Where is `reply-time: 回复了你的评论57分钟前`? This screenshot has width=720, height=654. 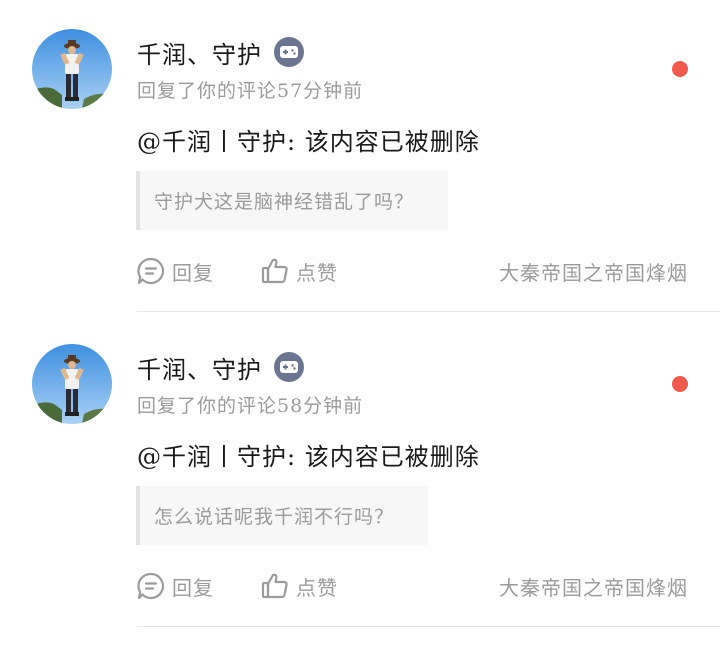
reply-time: 回复了你的评论57分钟前 is located at coordinates (250, 91).